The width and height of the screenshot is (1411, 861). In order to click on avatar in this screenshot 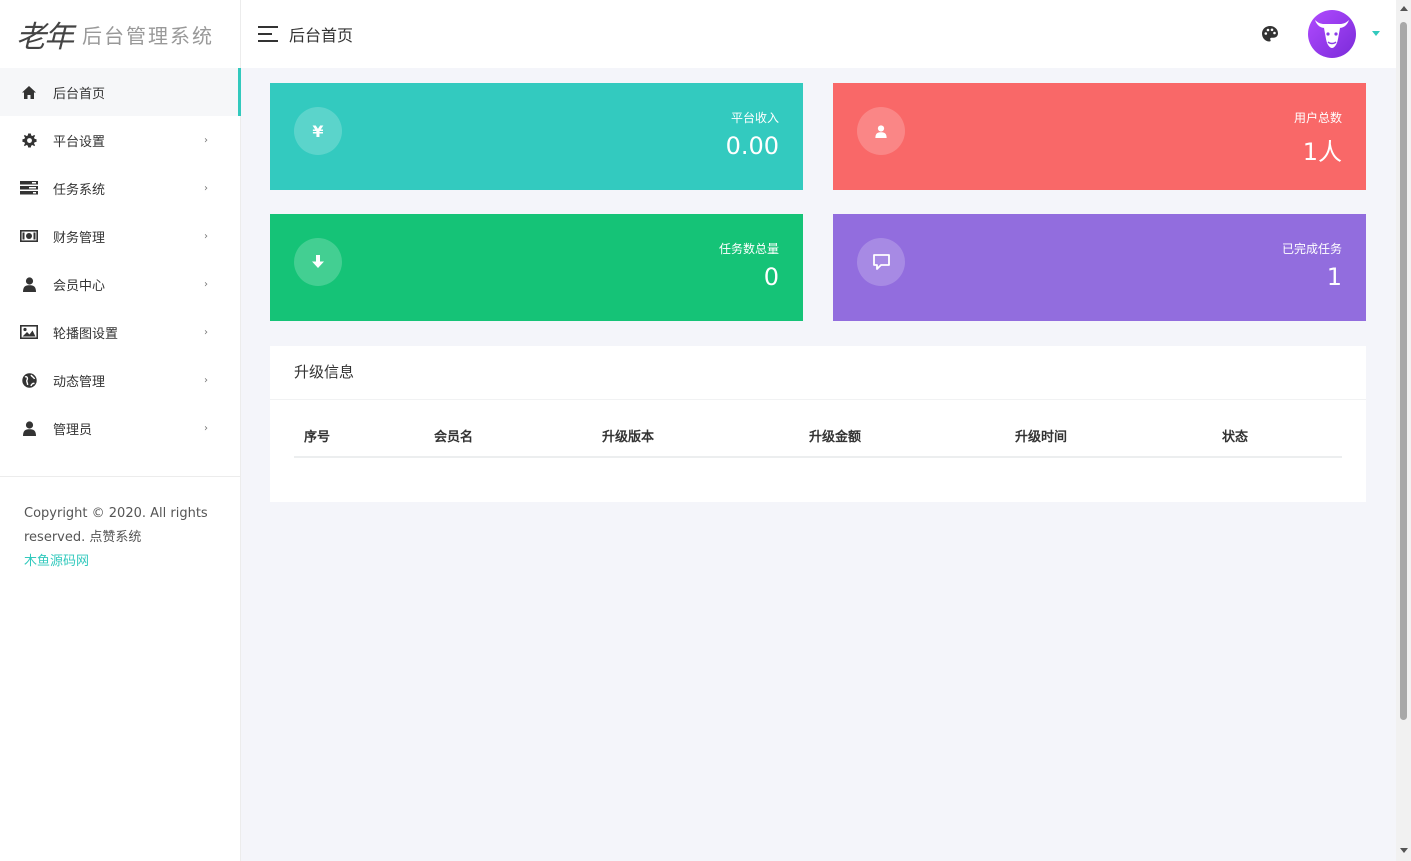, I will do `click(1332, 34)`.